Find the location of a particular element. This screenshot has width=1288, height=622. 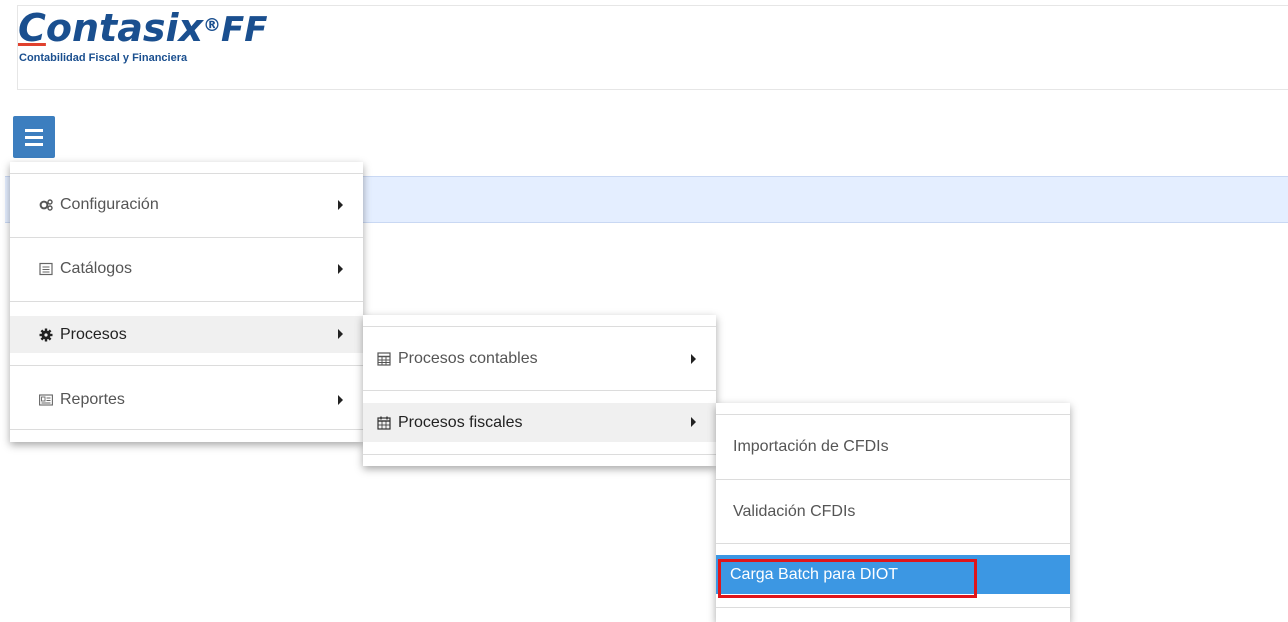

menu-item-label: Catálogos is located at coordinates (96, 268).